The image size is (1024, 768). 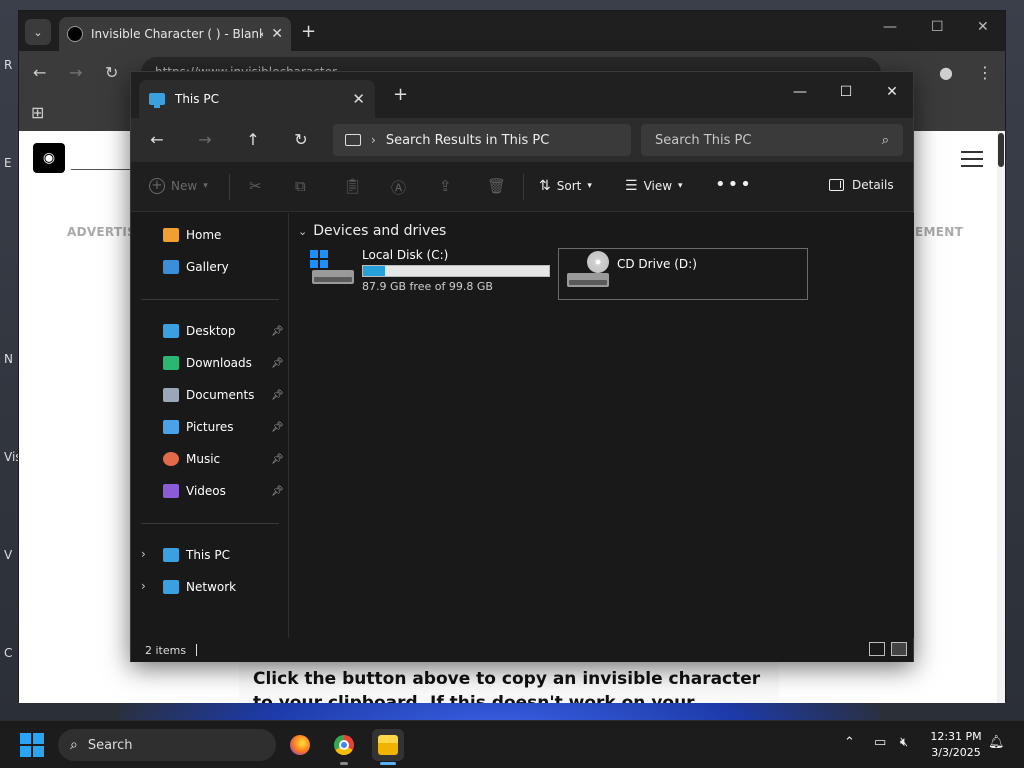 I want to click on network-status-icon: ▭, so click(x=880, y=742).